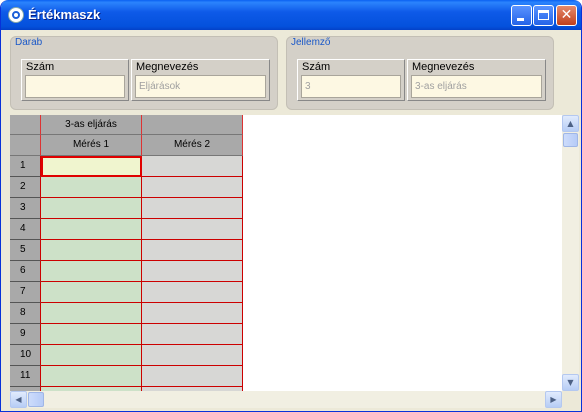  Describe the element at coordinates (25, 292) in the screenshot. I see `row-header: 7` at that location.